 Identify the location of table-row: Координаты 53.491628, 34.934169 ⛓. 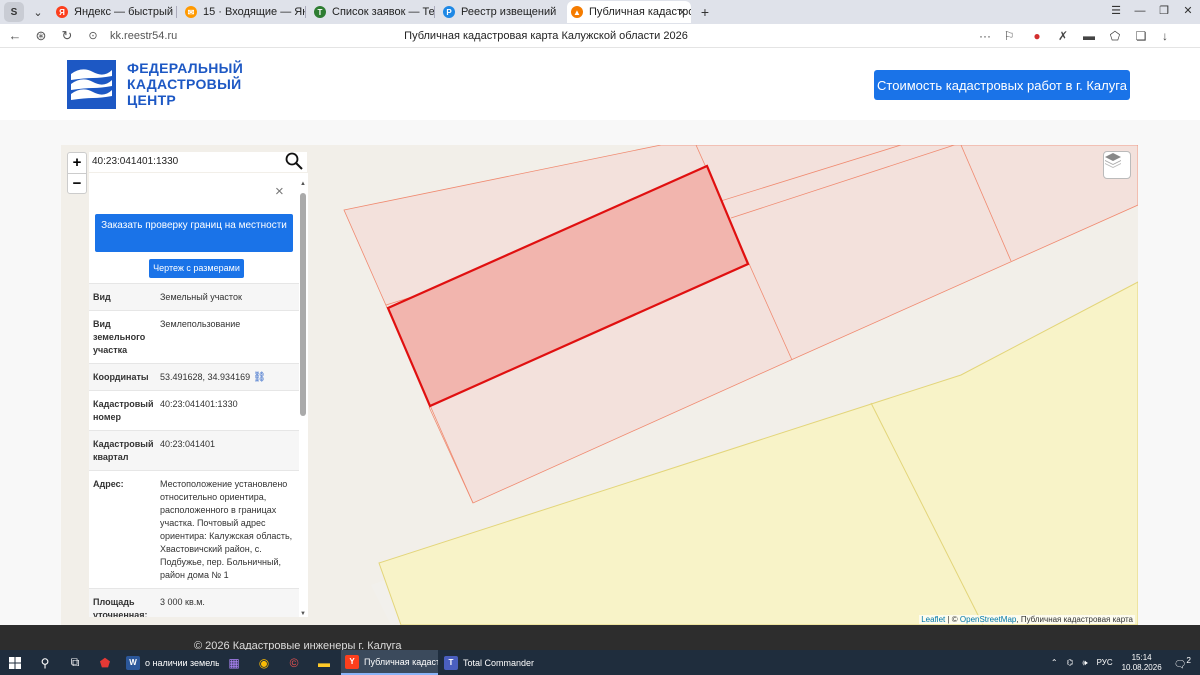
(194, 376).